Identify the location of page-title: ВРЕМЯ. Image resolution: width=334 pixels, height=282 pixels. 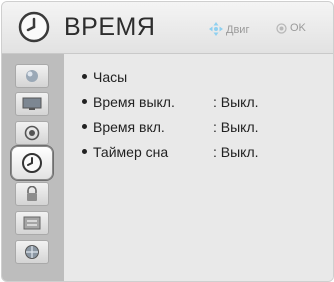
(110, 27).